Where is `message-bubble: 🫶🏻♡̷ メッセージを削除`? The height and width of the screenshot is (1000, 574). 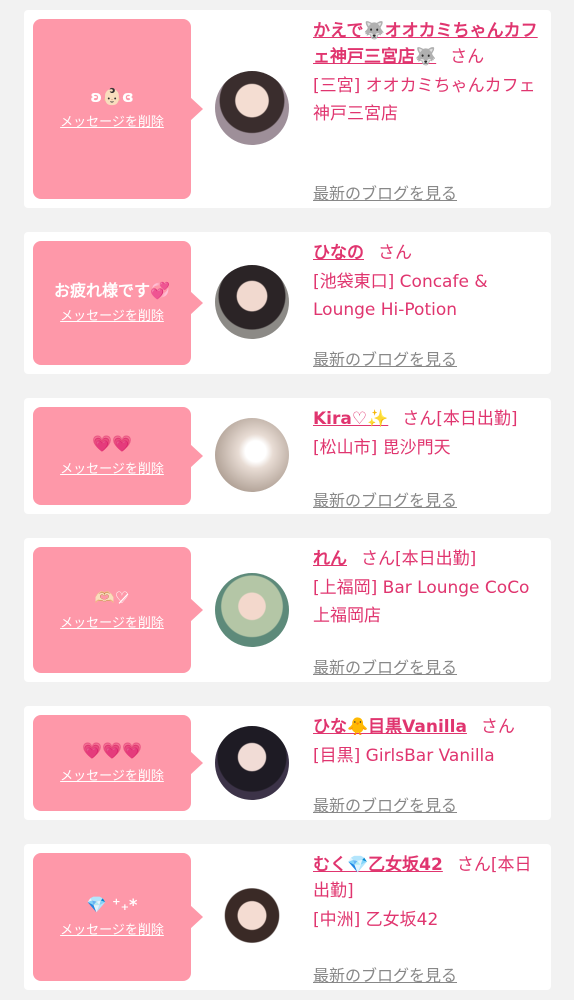 message-bubble: 🫶🏻♡̷ メッセージを削除 is located at coordinates (118, 610).